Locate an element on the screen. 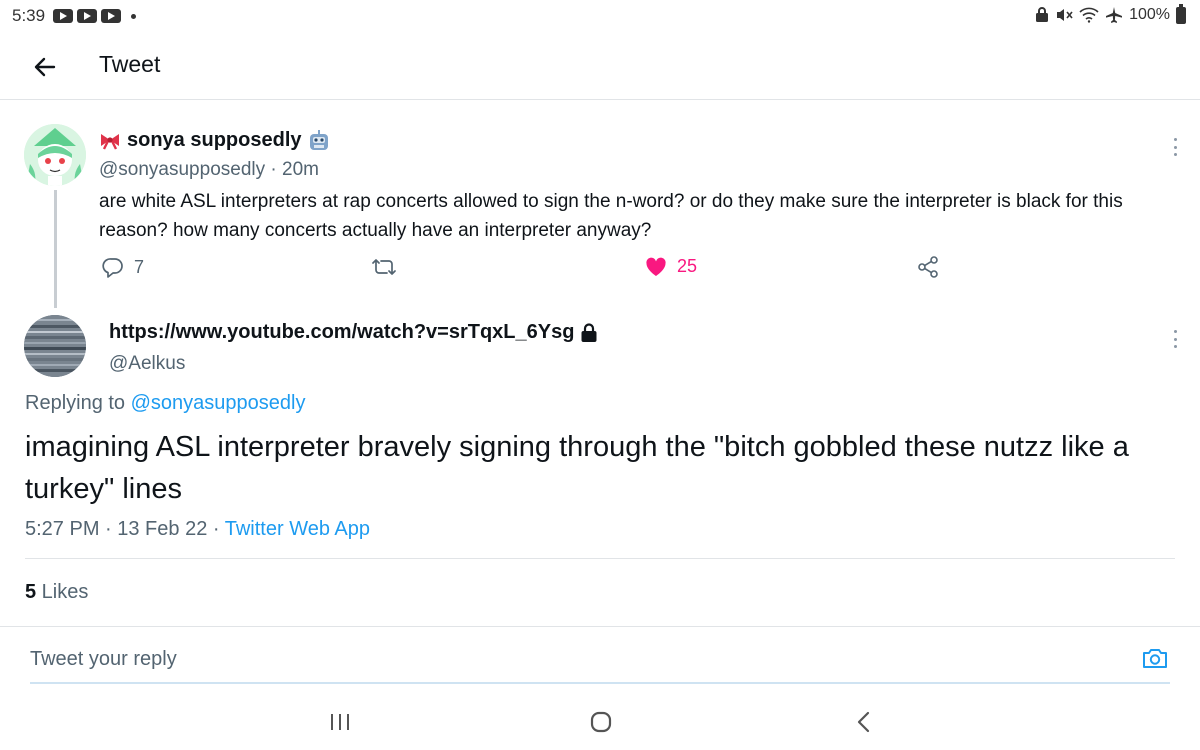  like-count: 25 is located at coordinates (687, 266).